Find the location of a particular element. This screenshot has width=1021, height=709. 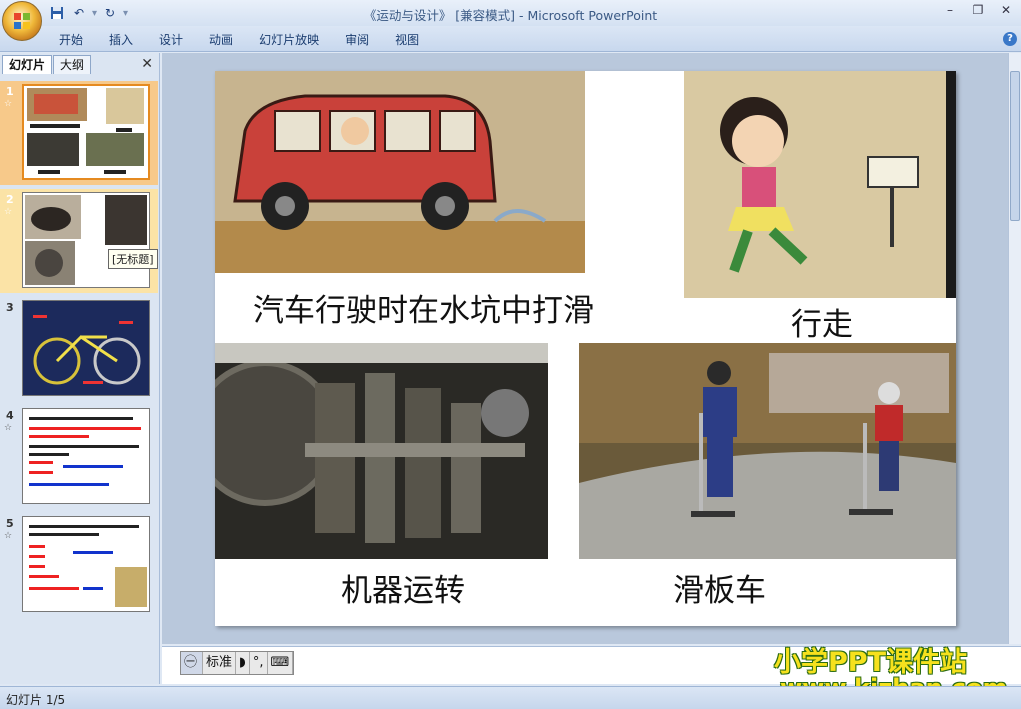

caption-walking: 行走 is located at coordinates (822, 325).